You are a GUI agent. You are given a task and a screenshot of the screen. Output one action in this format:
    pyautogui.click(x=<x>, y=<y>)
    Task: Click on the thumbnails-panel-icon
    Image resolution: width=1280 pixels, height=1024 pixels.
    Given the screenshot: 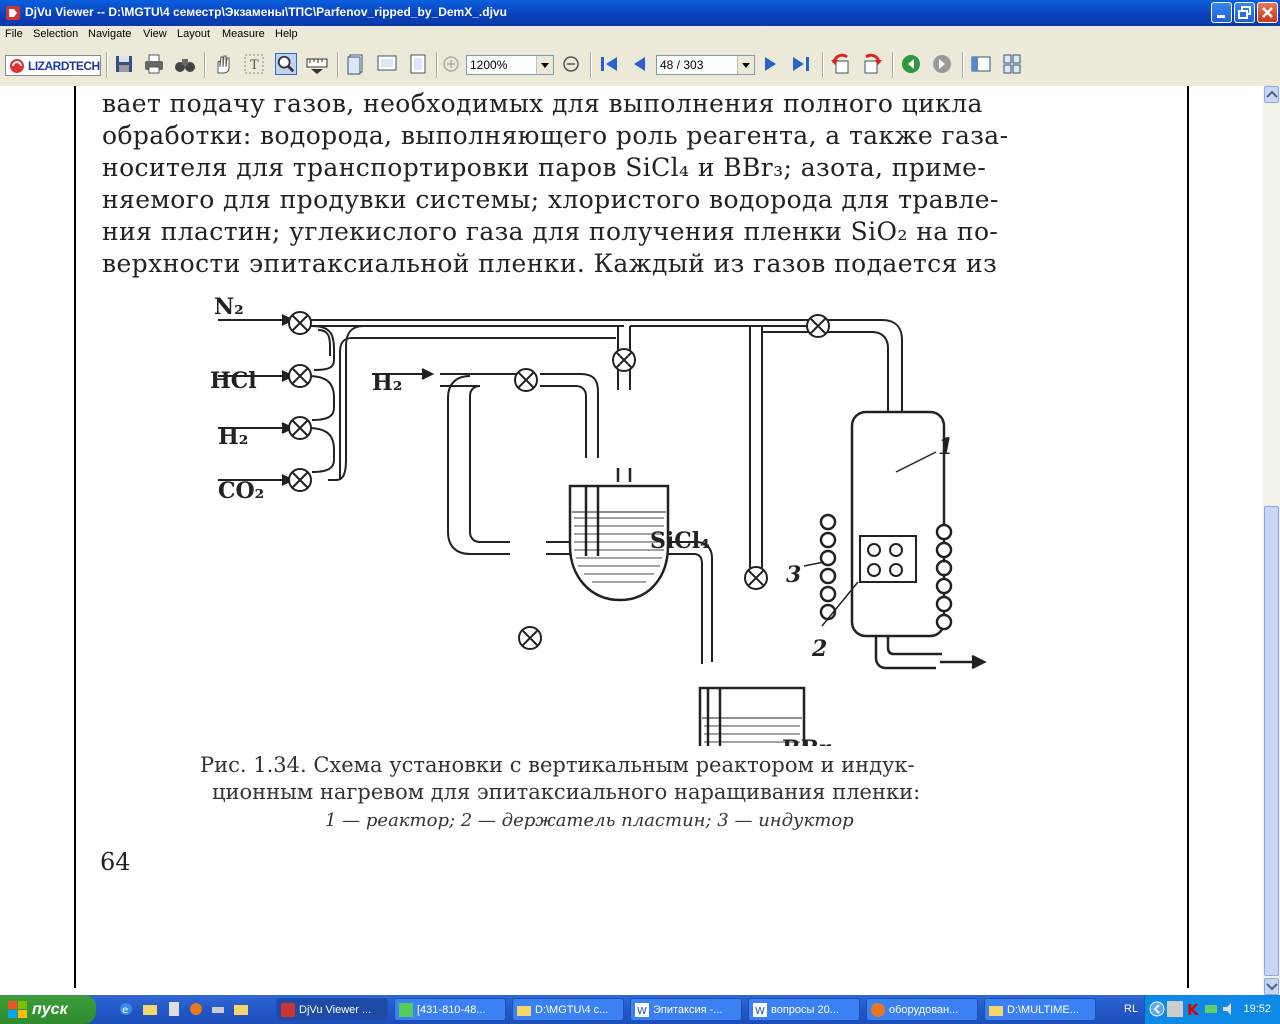 What is the action you would take?
    pyautogui.click(x=981, y=64)
    